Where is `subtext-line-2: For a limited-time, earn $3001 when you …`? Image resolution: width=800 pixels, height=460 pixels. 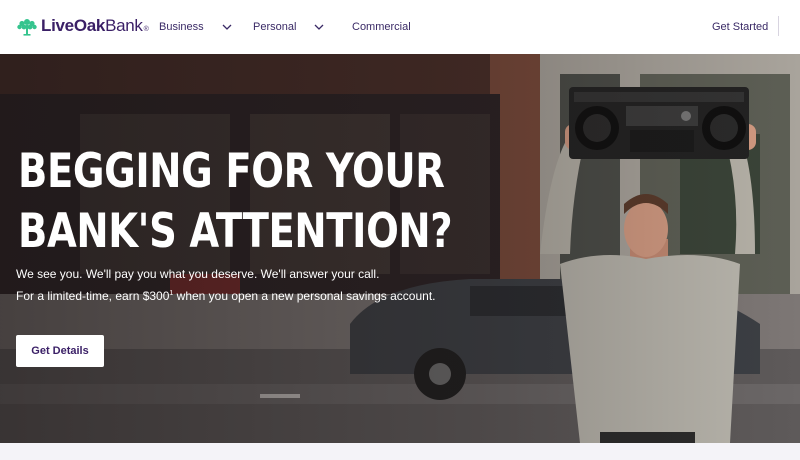 subtext-line-2: For a limited-time, earn $3001 when you … is located at coordinates (225, 295).